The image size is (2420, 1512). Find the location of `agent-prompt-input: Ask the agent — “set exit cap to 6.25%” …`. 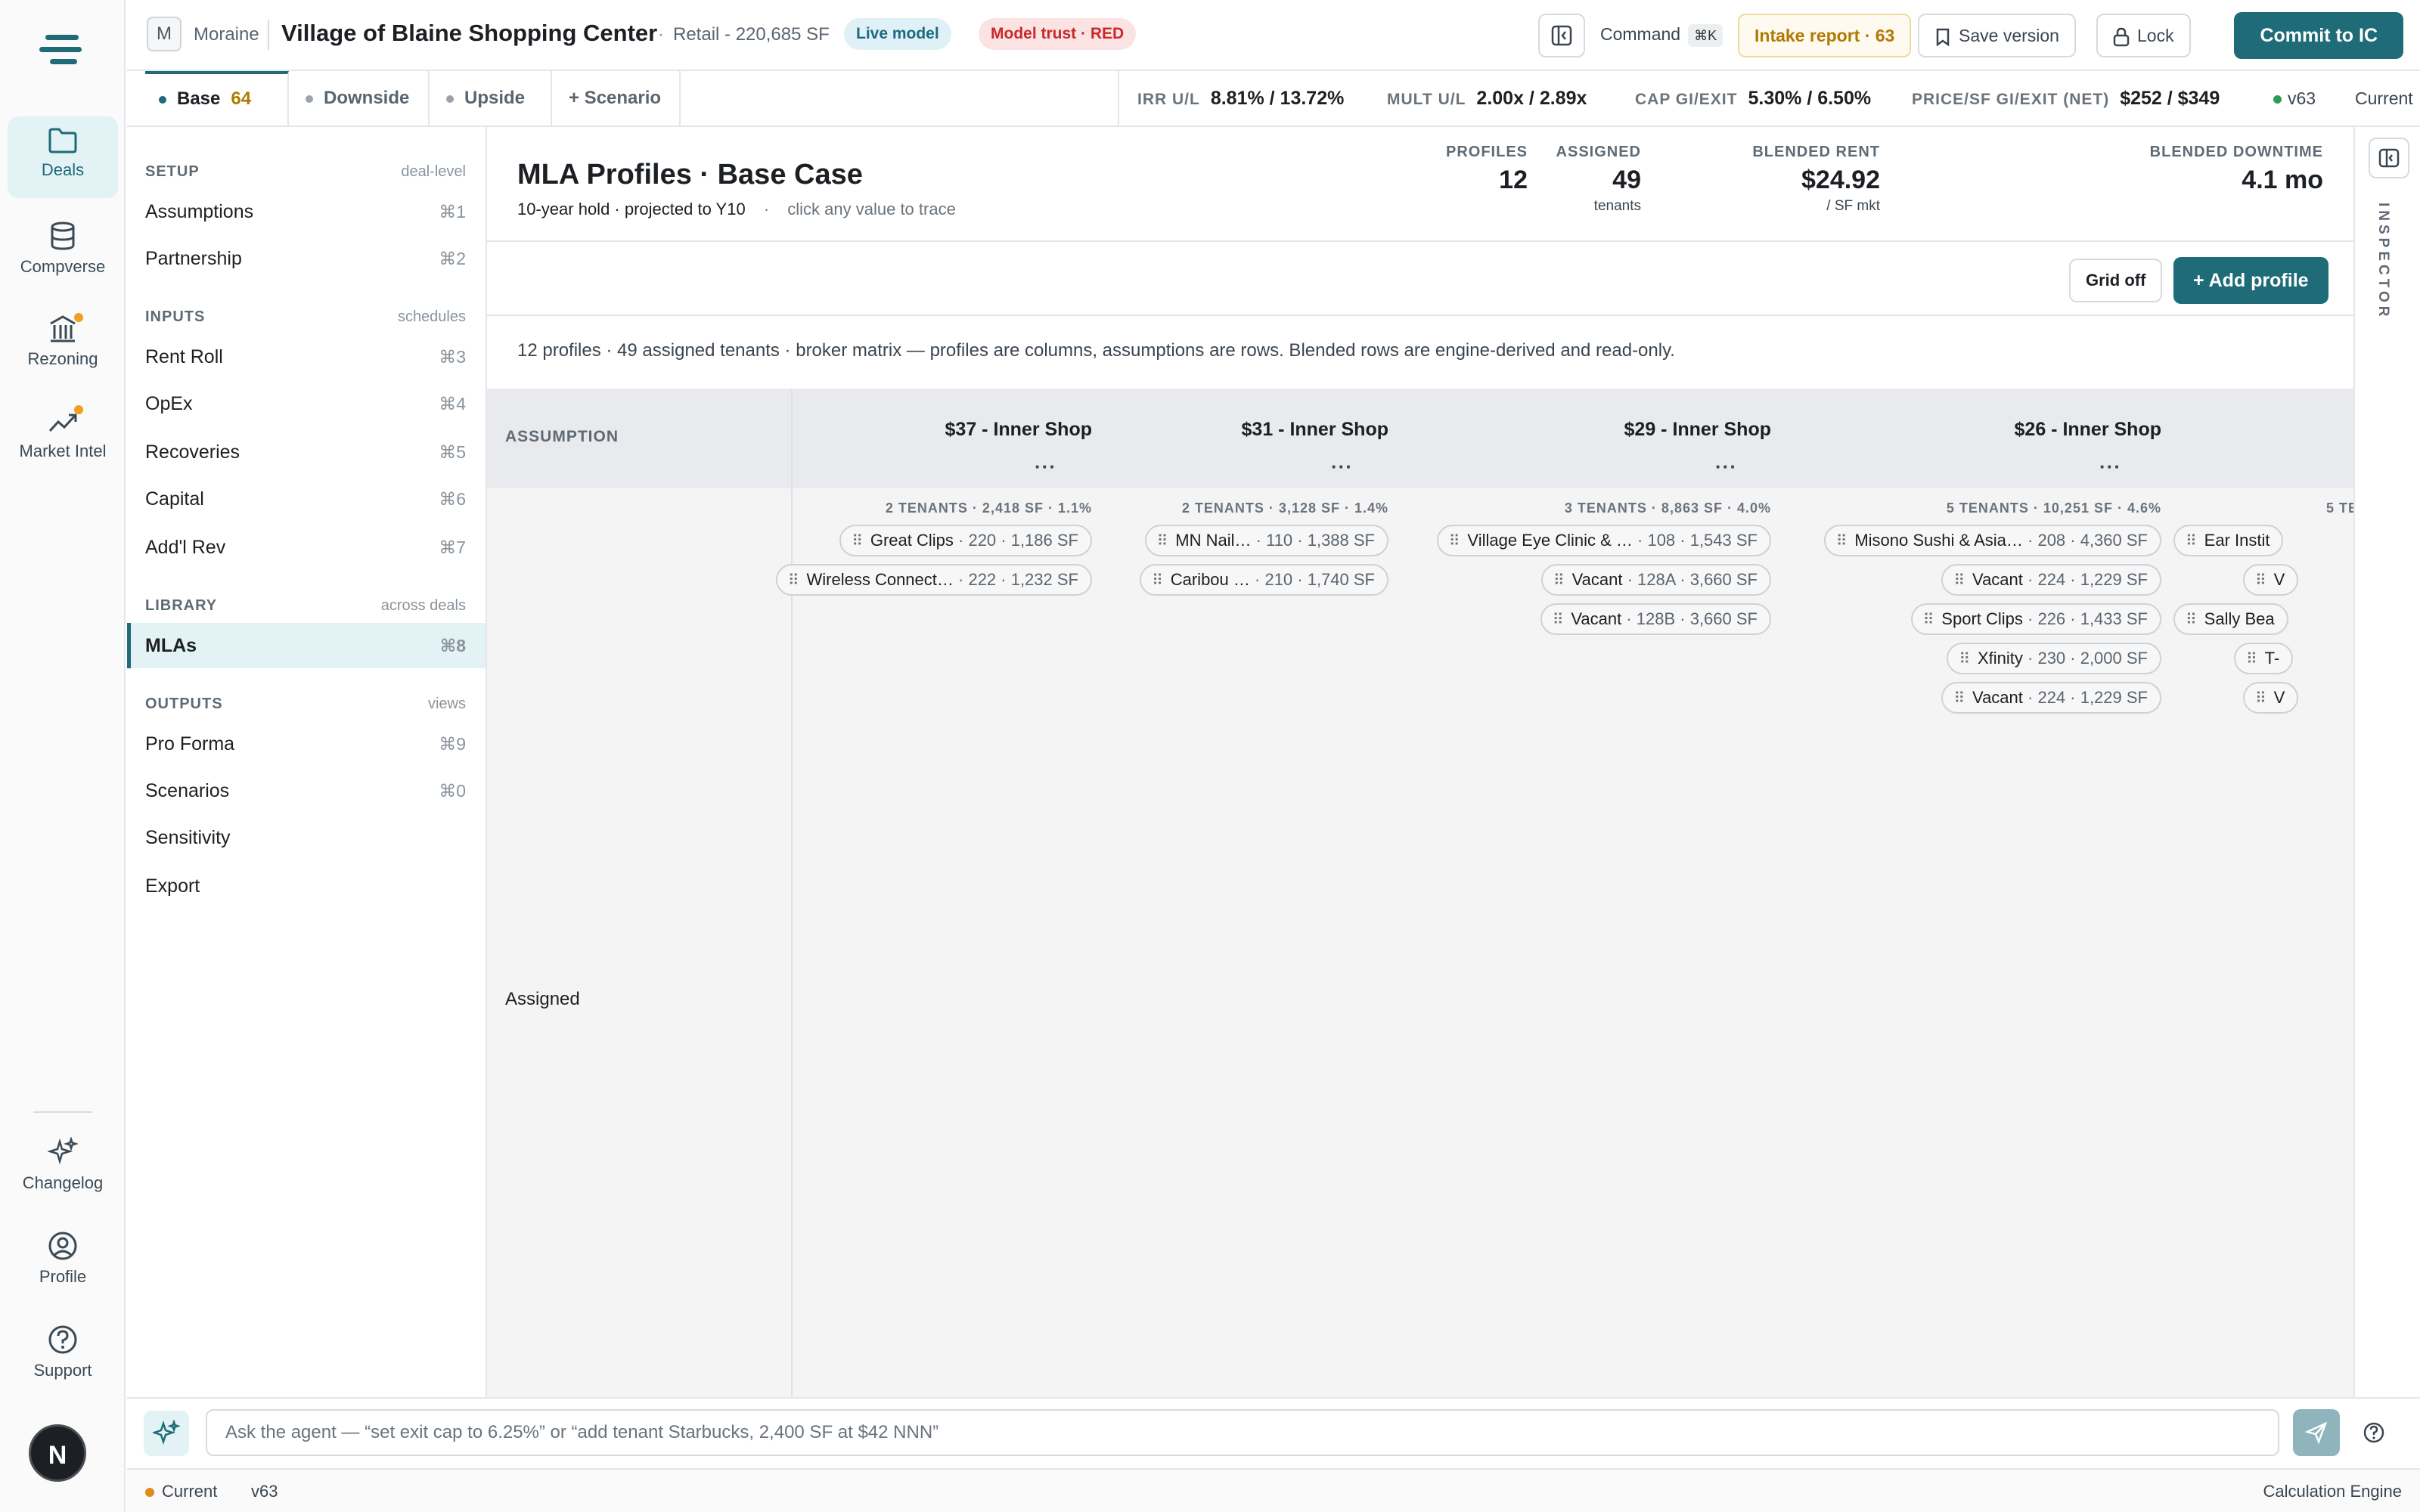

agent-prompt-input: Ask the agent — “set exit cap to 6.25%” … is located at coordinates (1242, 1432).